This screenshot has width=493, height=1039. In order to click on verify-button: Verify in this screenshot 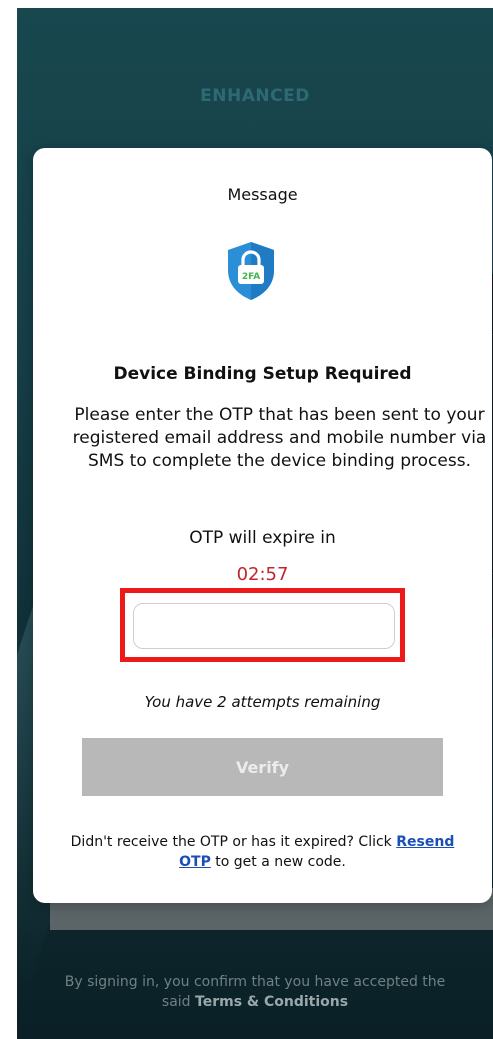, I will do `click(262, 767)`.